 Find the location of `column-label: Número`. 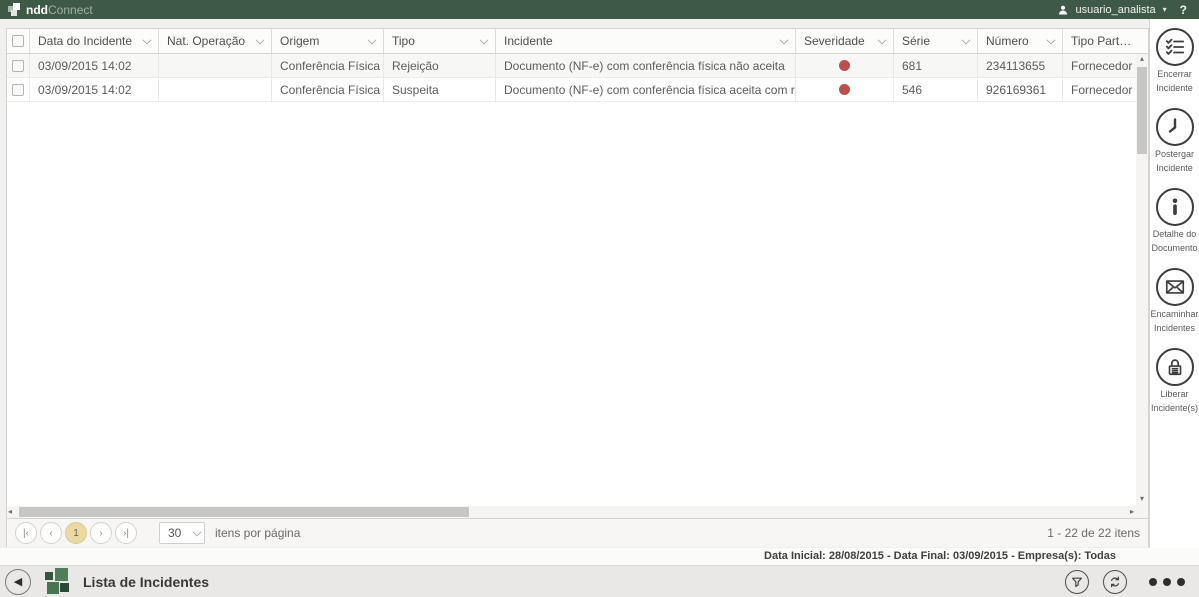

column-label: Número is located at coordinates (1007, 41).